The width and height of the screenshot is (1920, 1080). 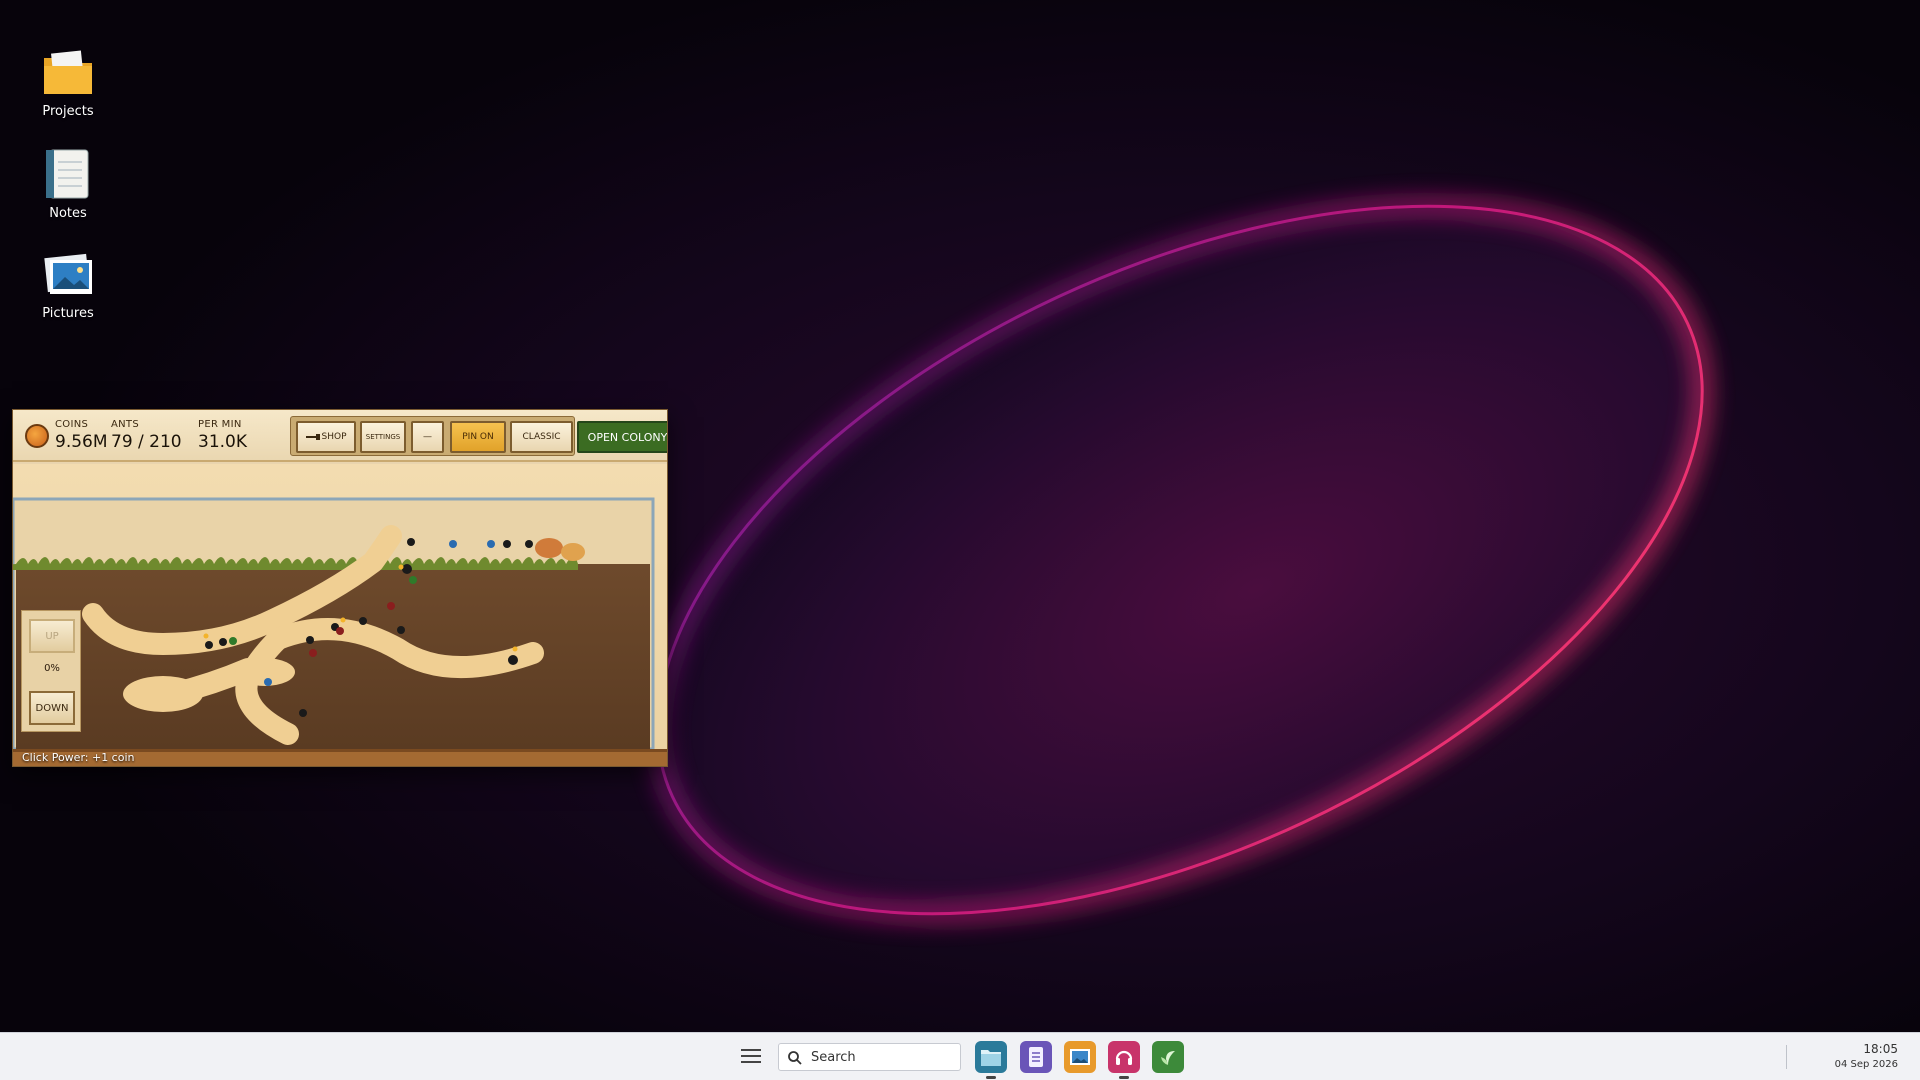 I want to click on clock-time: 18:05, so click(x=1880, y=1049).